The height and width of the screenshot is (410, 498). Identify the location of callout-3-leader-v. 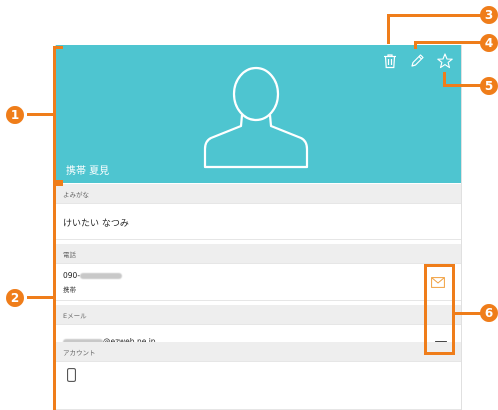
(388, 29).